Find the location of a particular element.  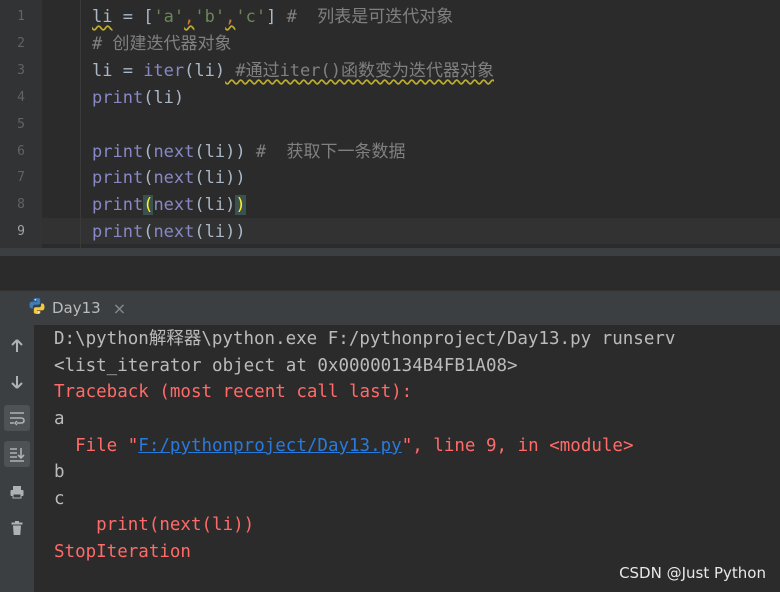

run-side-toolbar is located at coordinates (17, 458).